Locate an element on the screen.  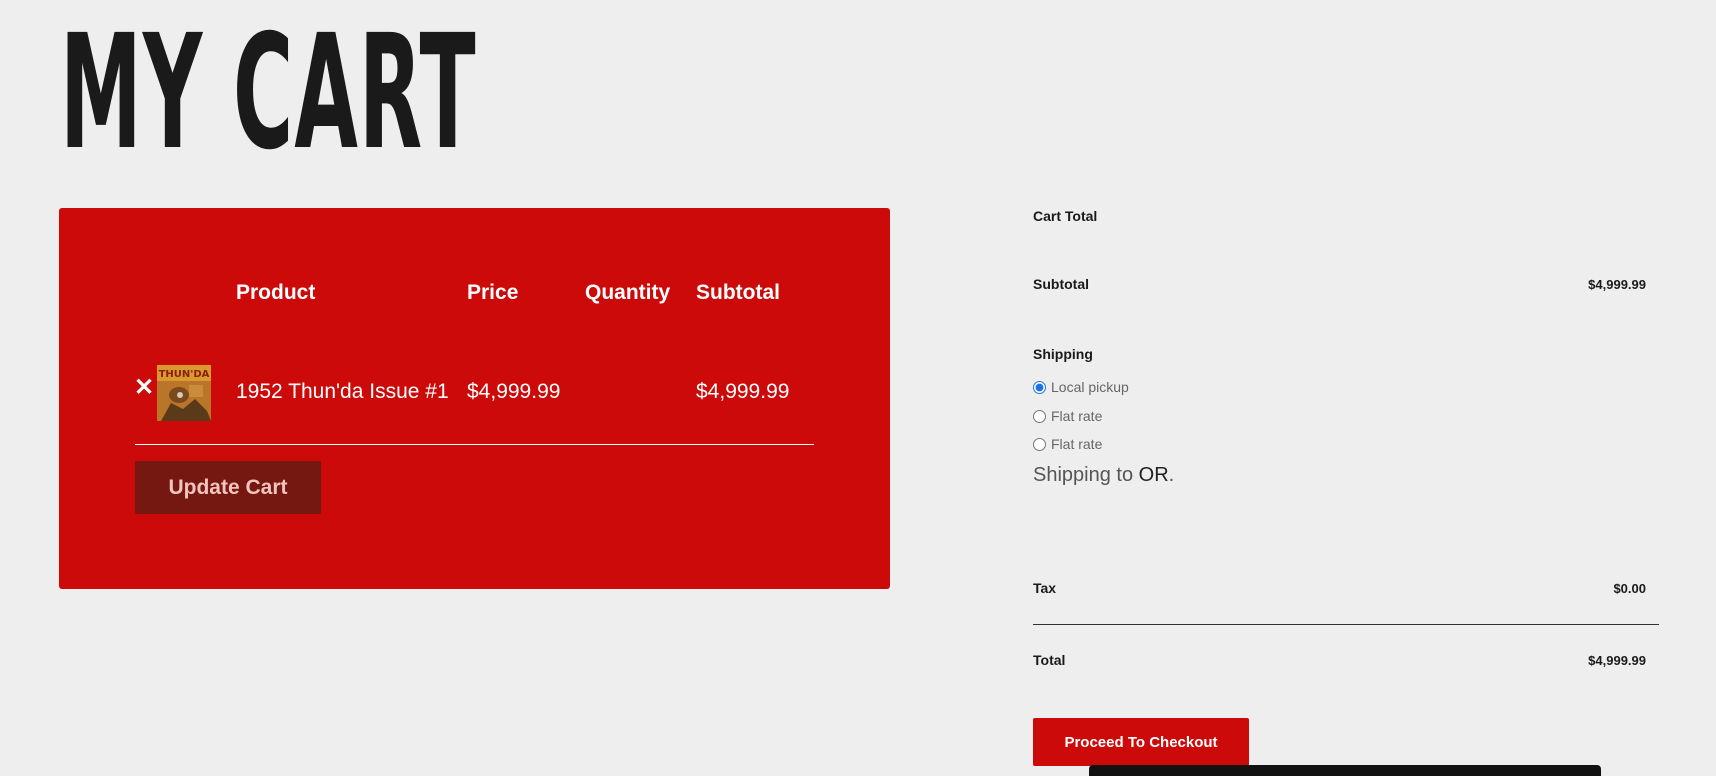
subtotal-value: $4,999.99 is located at coordinates (1617, 284).